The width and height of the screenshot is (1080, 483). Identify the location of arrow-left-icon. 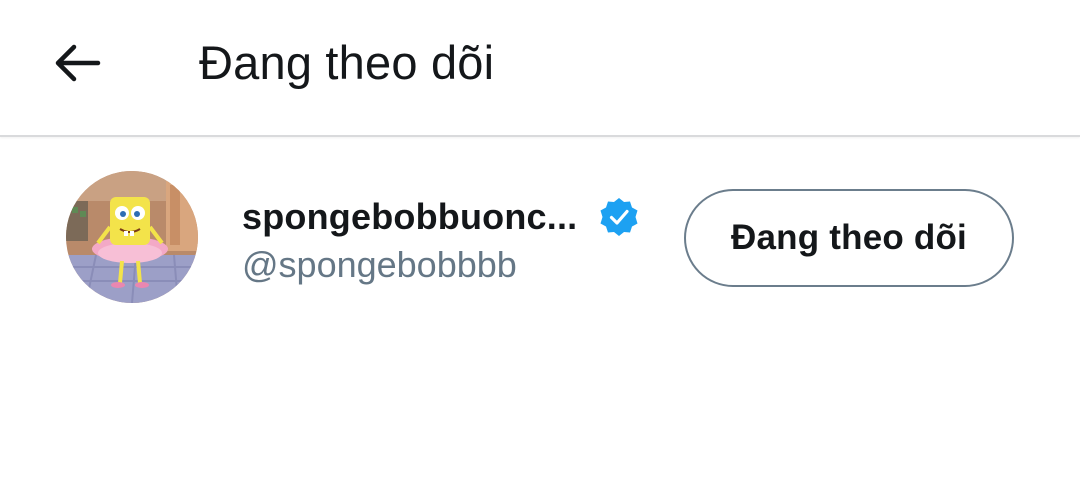
(78, 63).